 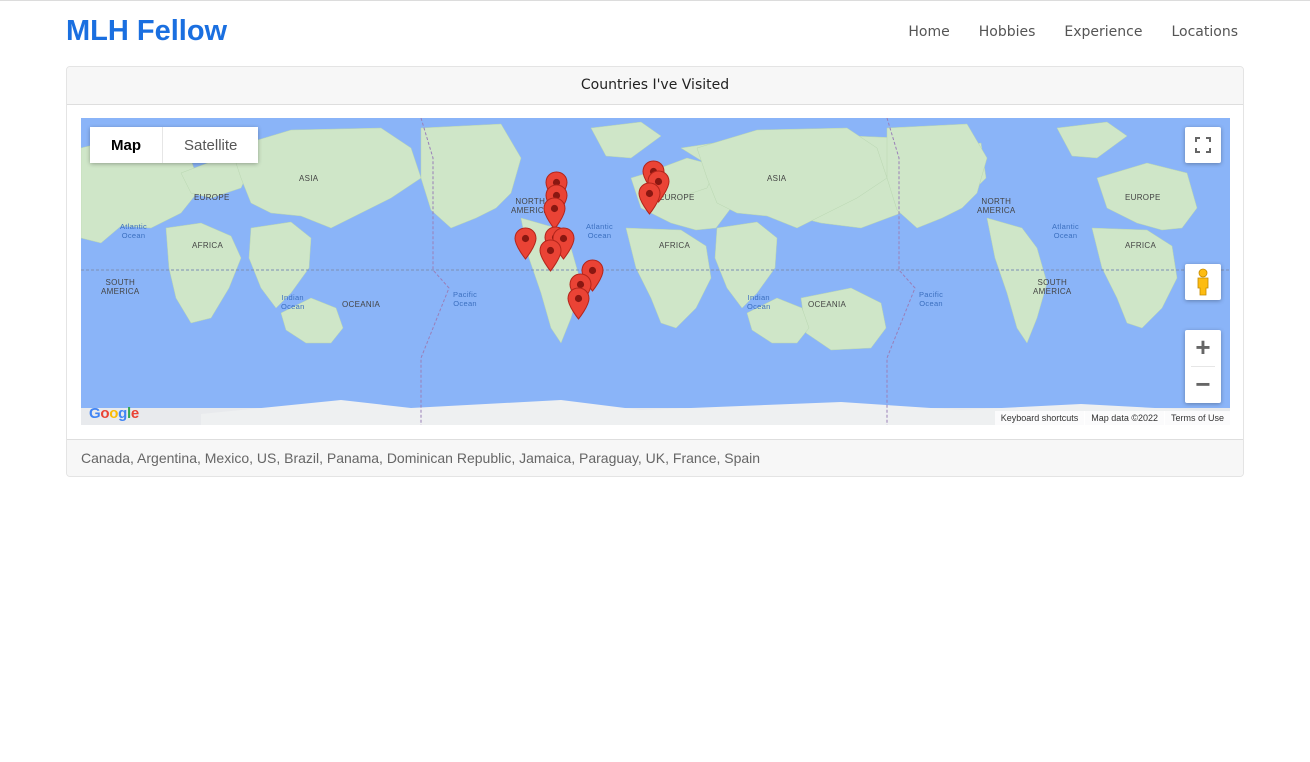 I want to click on zoom-out-button: −, so click(x=1203, y=385).